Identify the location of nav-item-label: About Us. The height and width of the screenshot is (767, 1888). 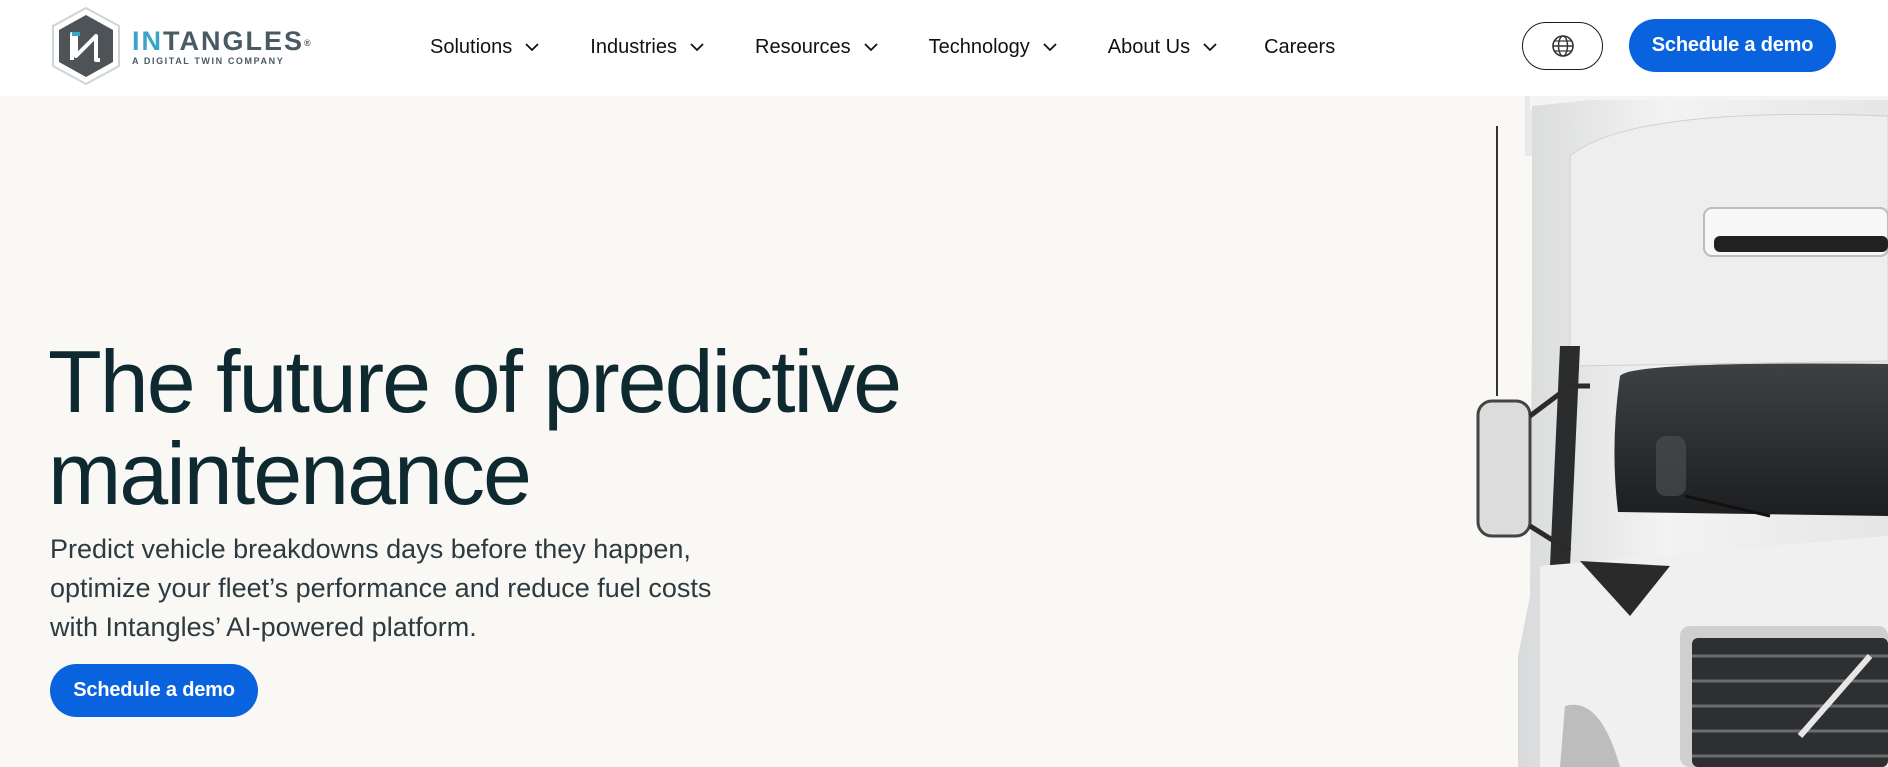
(1149, 46).